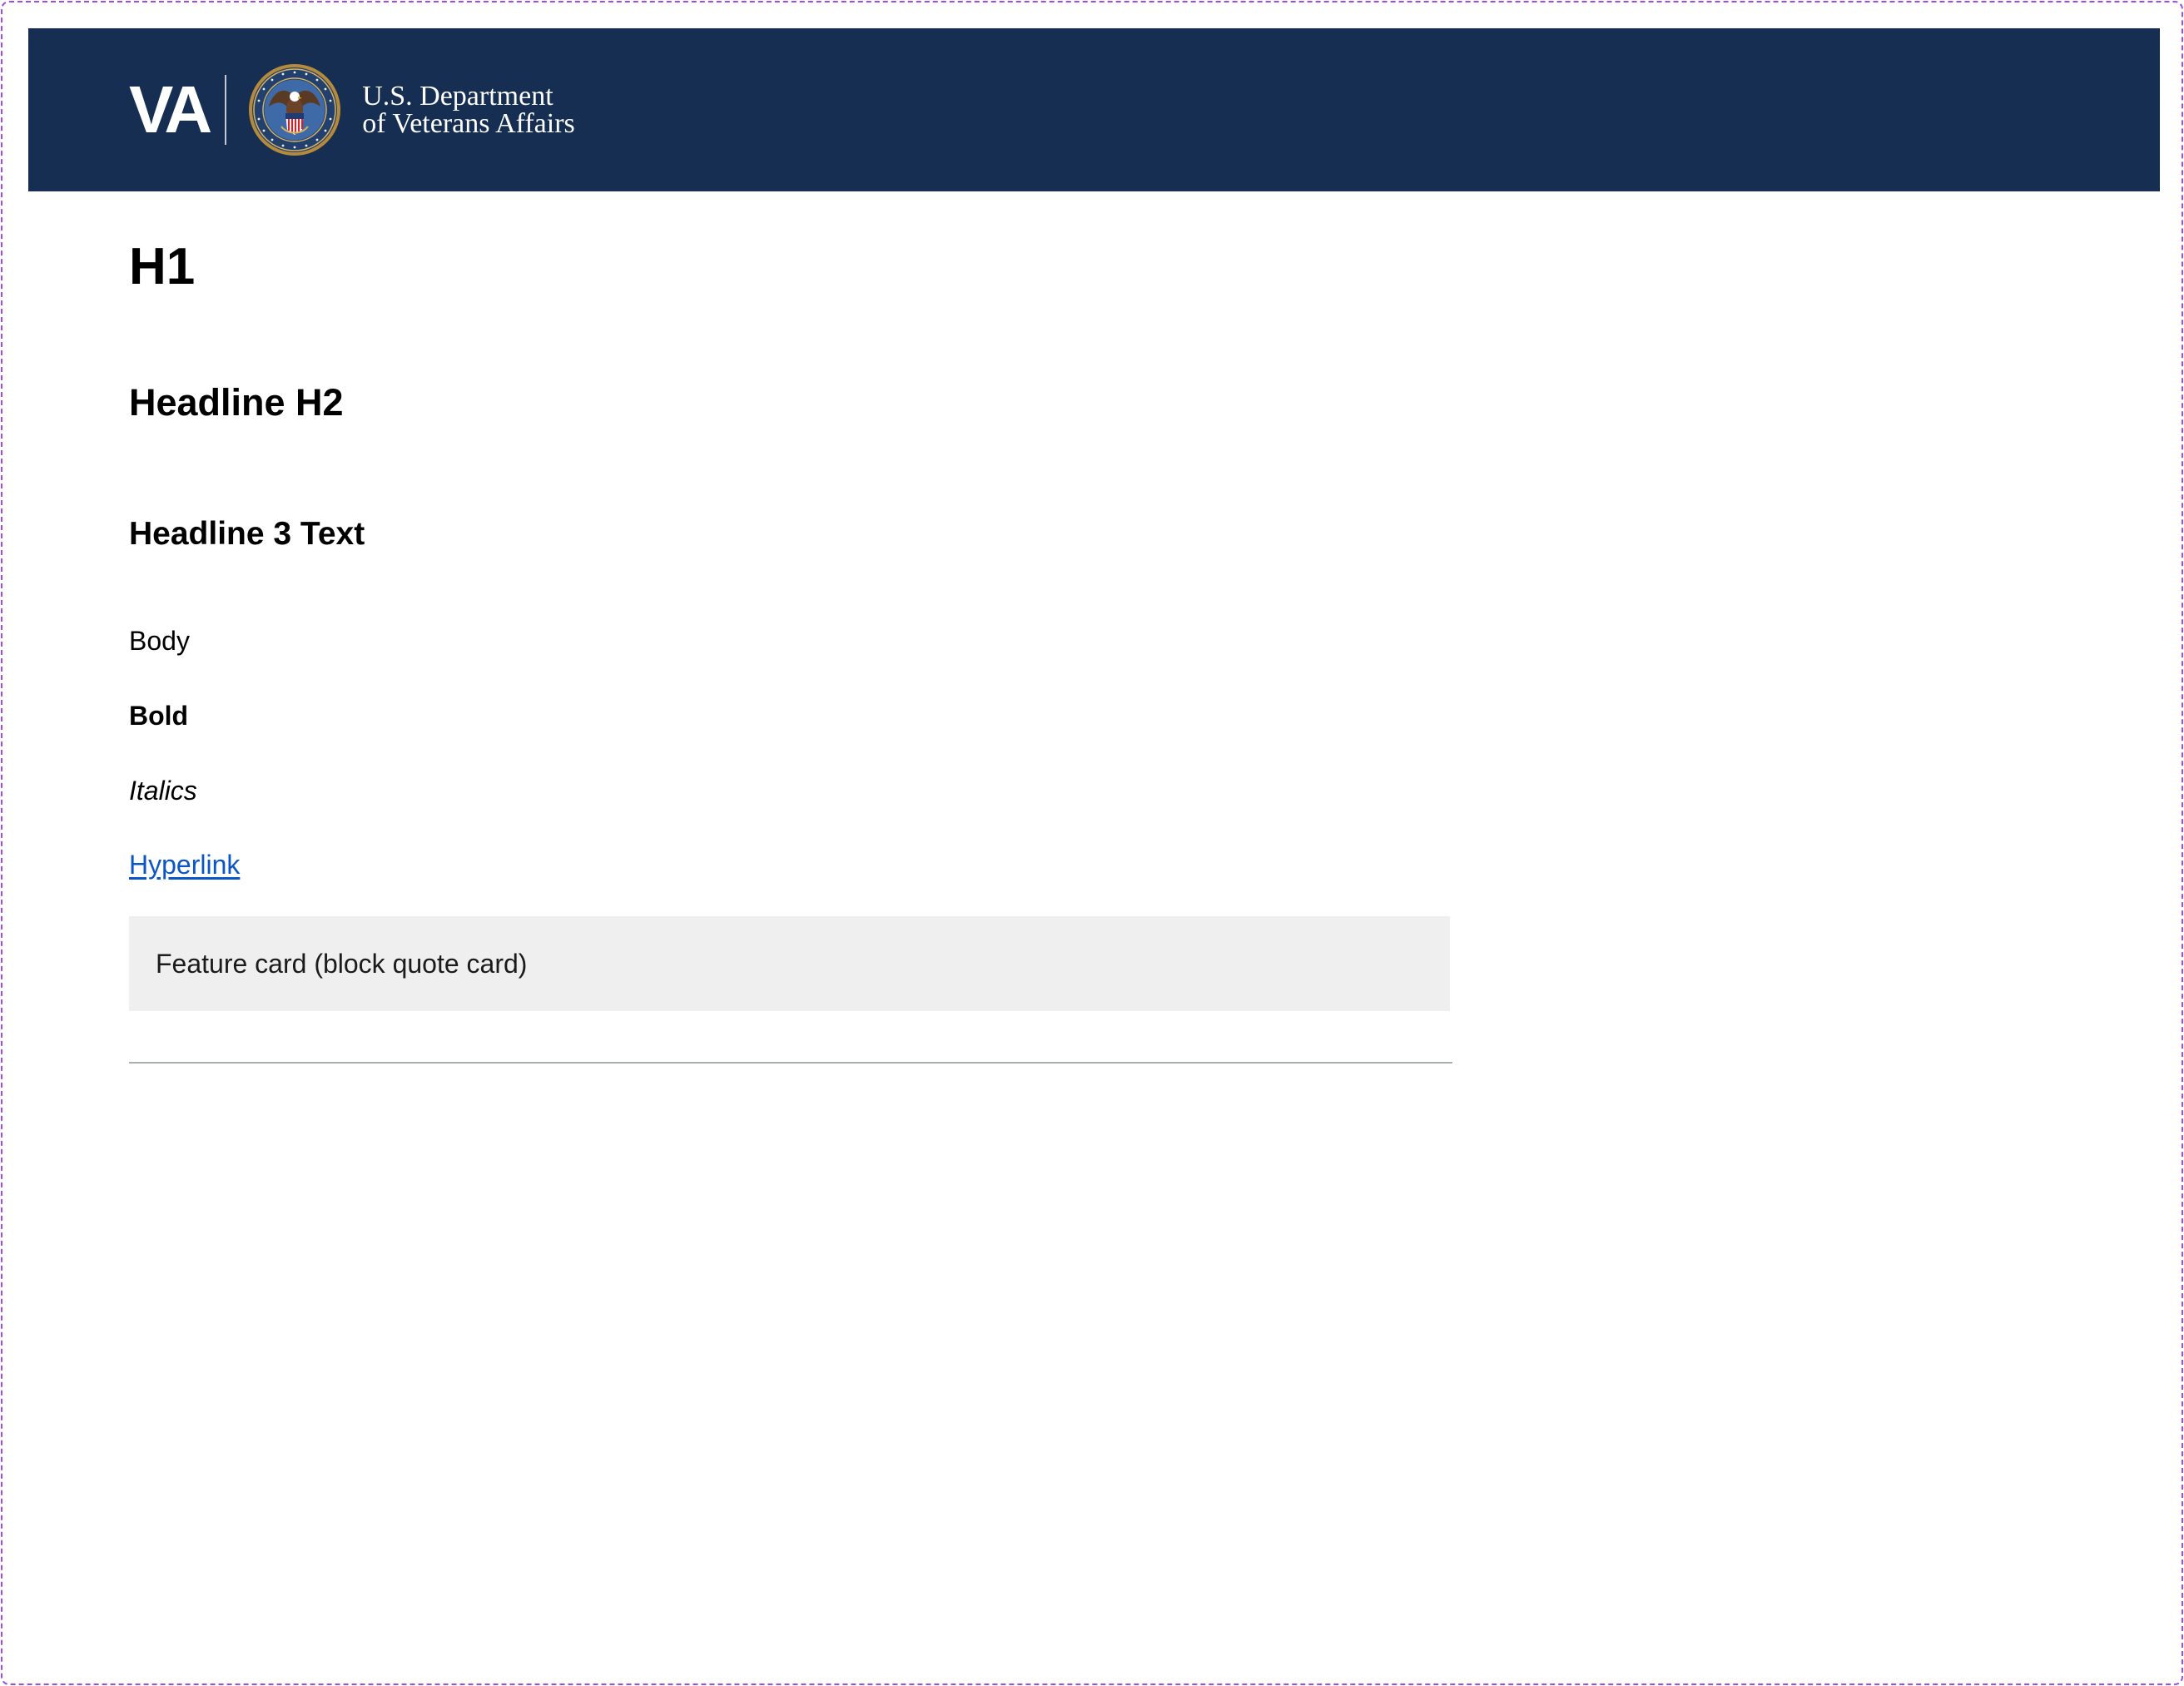  I want to click on horizontal-divider, so click(790, 1063).